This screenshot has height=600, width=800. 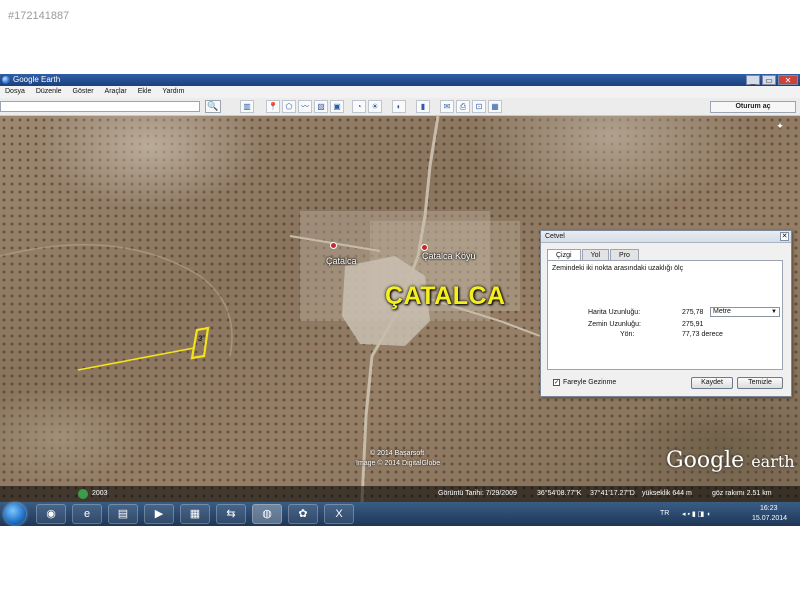 I want to click on clock-time: 16:23, so click(x=769, y=508).